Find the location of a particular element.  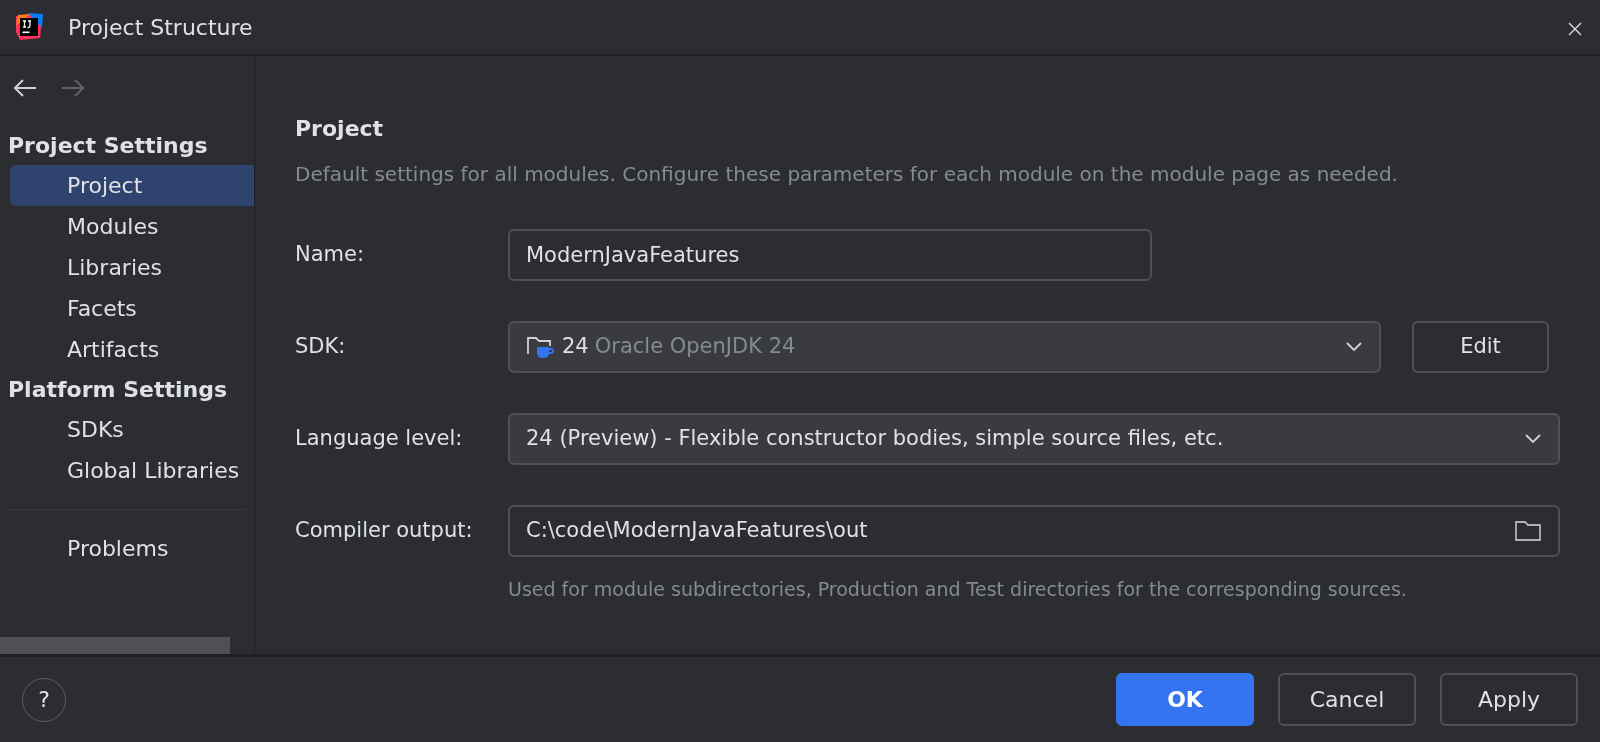

name-field: ModernJavaFeatures is located at coordinates (830, 255).